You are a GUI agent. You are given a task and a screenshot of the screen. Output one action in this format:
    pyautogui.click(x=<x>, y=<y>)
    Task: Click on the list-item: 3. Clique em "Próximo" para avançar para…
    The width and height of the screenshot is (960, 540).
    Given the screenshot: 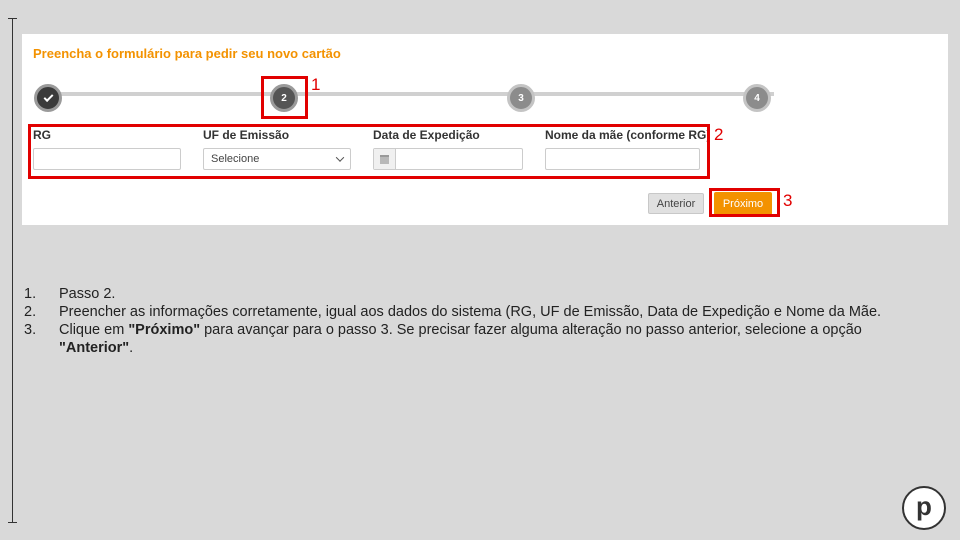 What is the action you would take?
    pyautogui.click(x=464, y=339)
    